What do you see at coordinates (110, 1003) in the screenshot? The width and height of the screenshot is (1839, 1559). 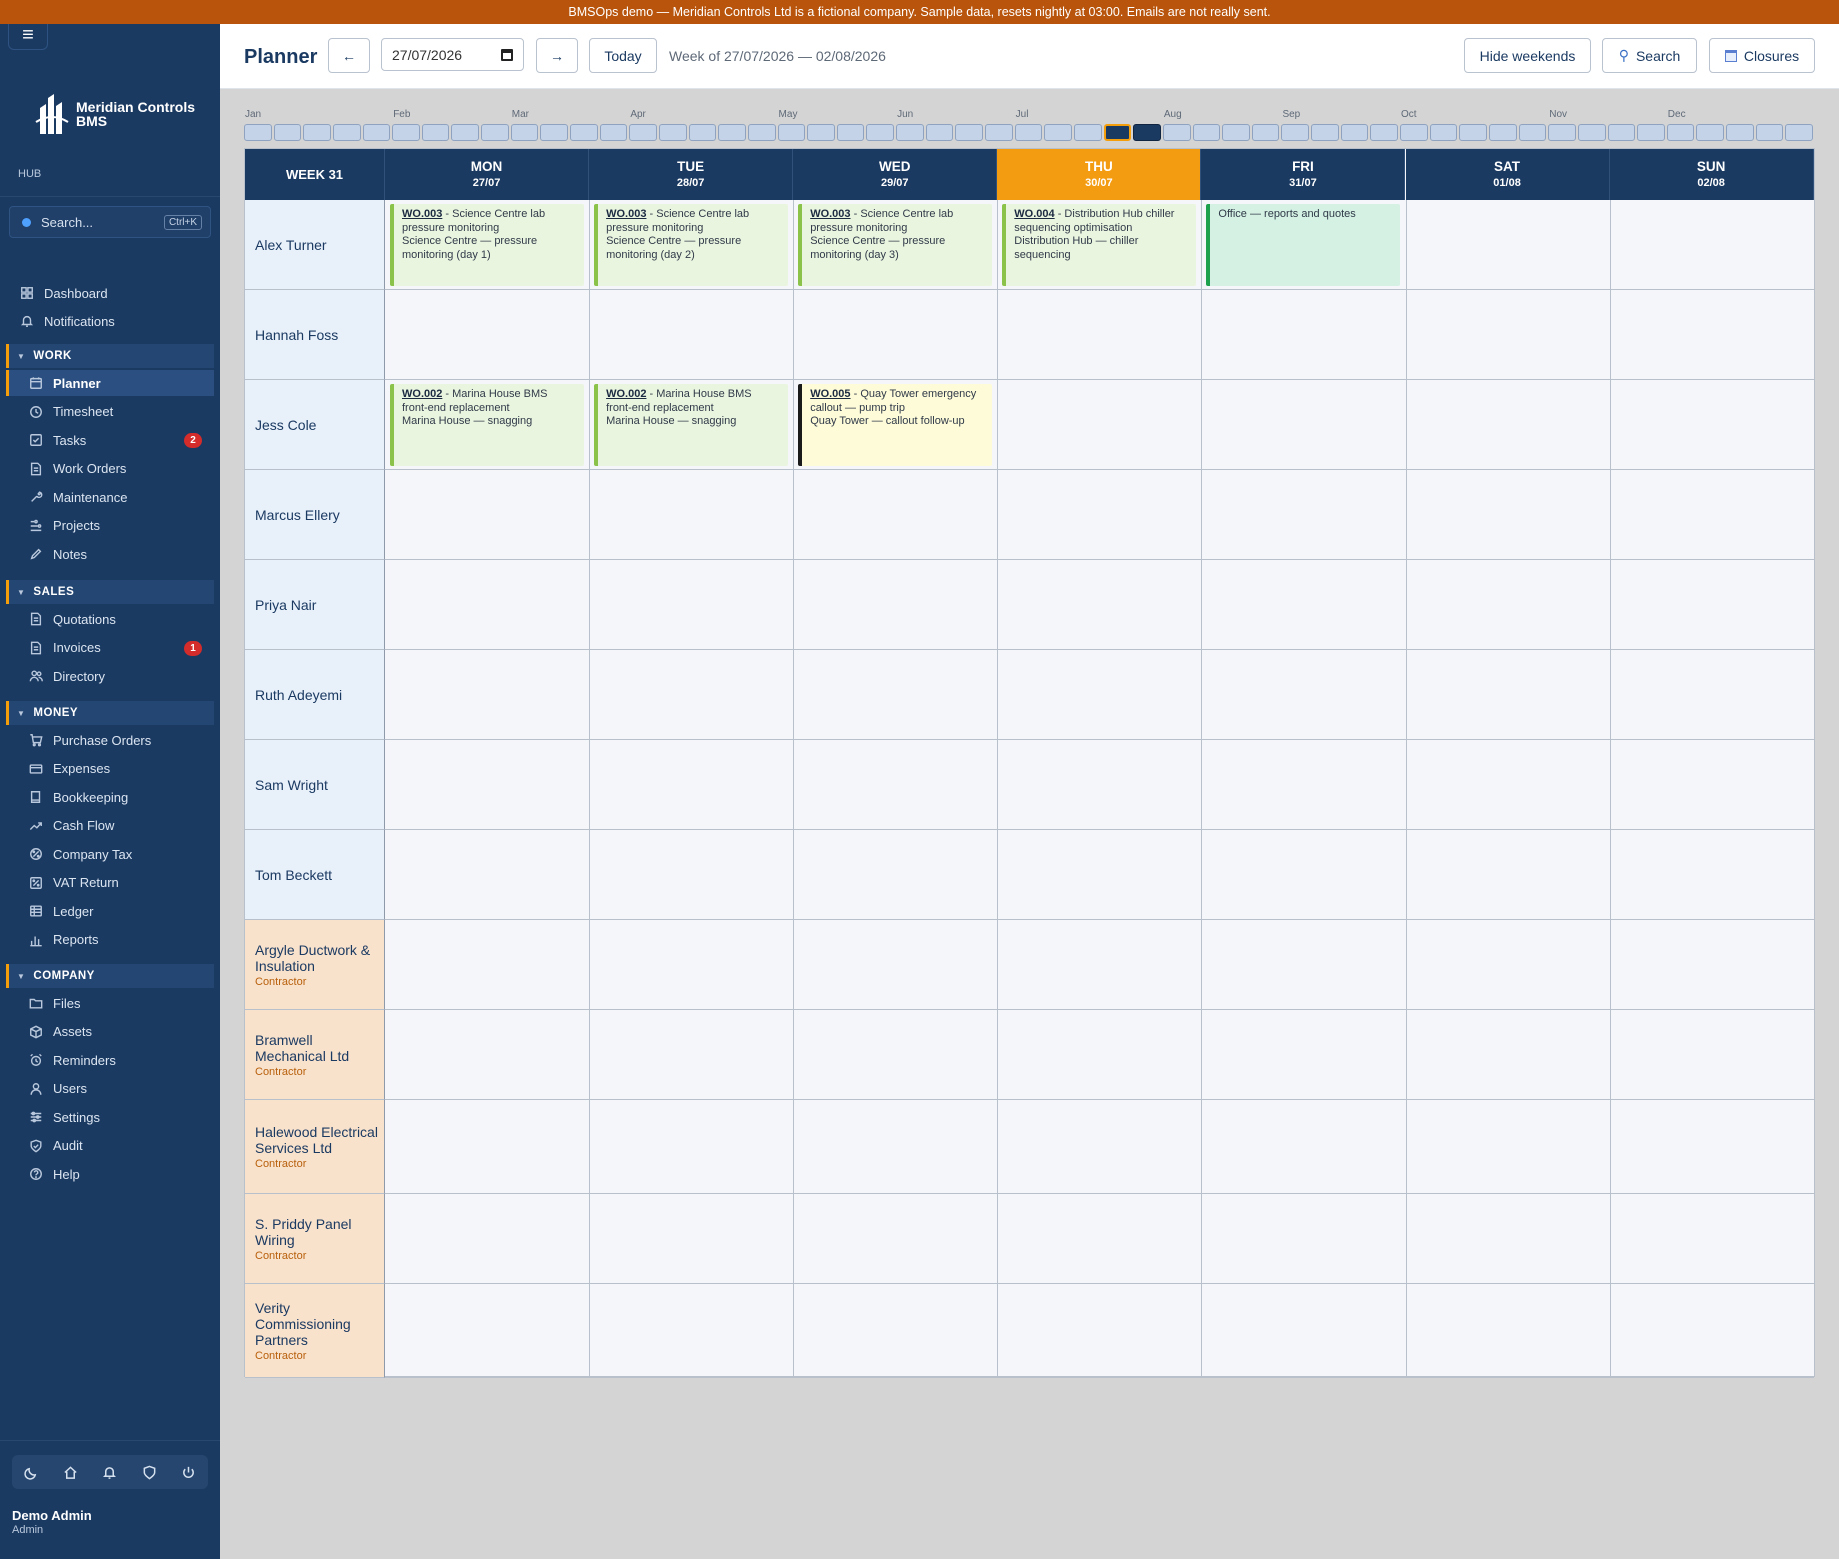 I see `sidebar-item-files: Files` at bounding box center [110, 1003].